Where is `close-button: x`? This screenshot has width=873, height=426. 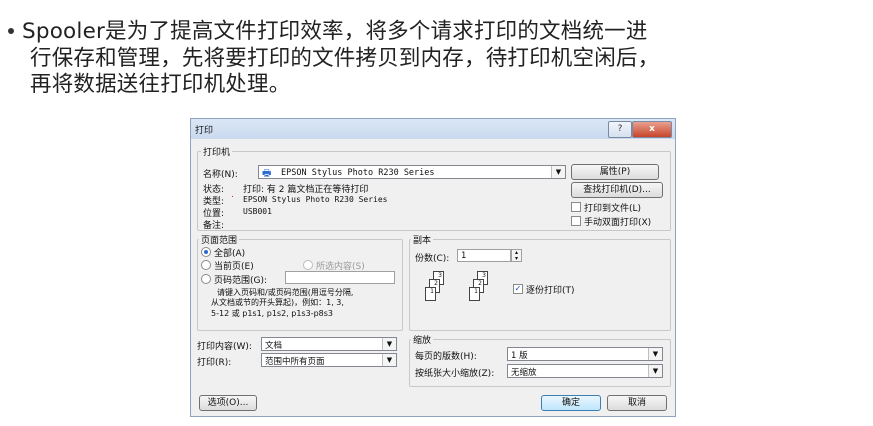 close-button: x is located at coordinates (652, 129).